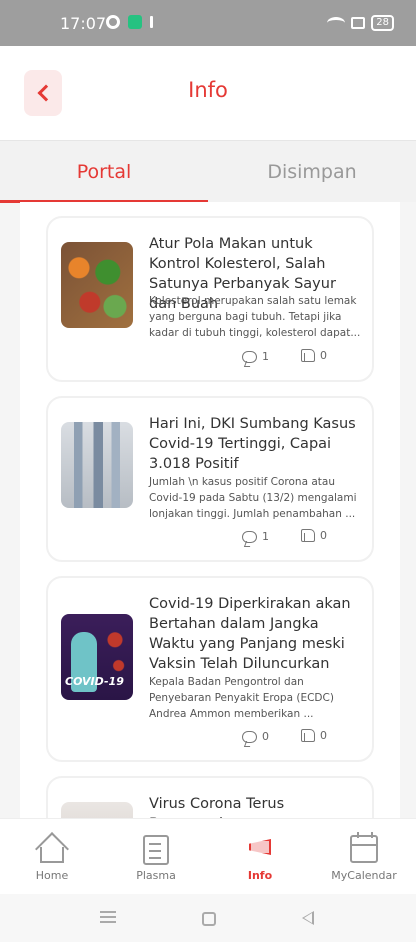 This screenshot has height=942, width=416. I want to click on system-nav-bar, so click(208, 918).